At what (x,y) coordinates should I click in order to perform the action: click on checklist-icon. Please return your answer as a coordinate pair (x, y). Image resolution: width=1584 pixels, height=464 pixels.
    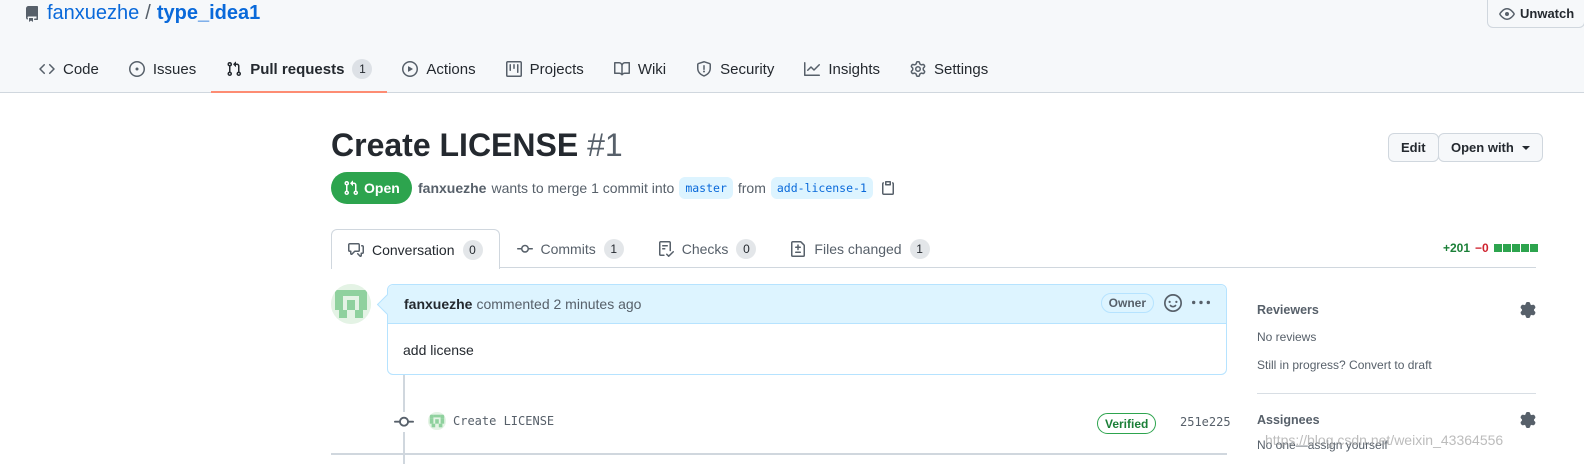
    Looking at the image, I should click on (666, 249).